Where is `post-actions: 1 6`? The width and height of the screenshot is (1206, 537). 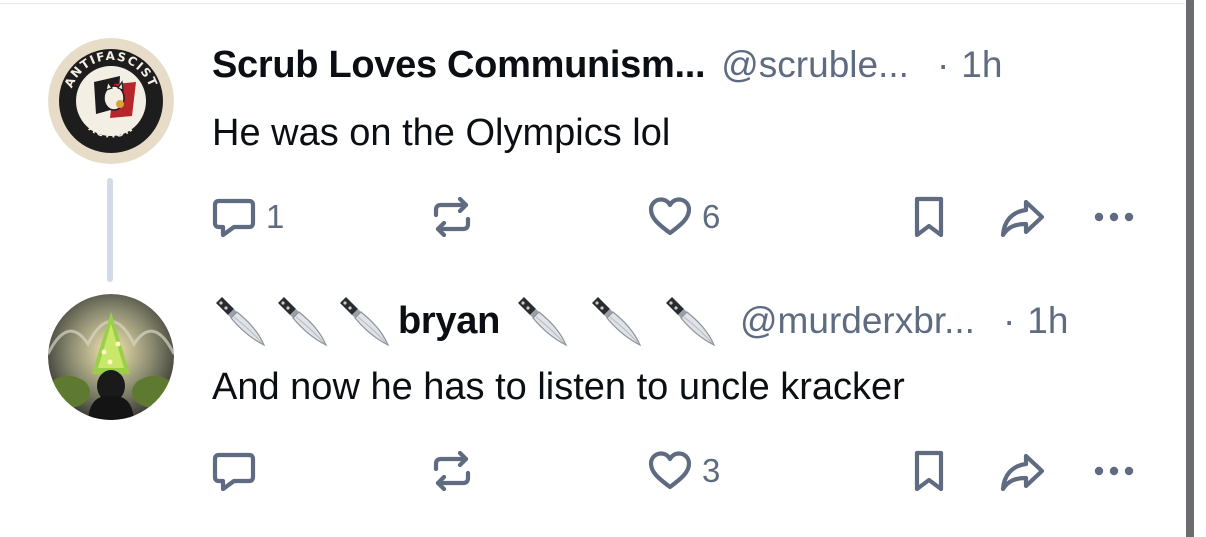
post-actions: 1 6 is located at coordinates (590, 217).